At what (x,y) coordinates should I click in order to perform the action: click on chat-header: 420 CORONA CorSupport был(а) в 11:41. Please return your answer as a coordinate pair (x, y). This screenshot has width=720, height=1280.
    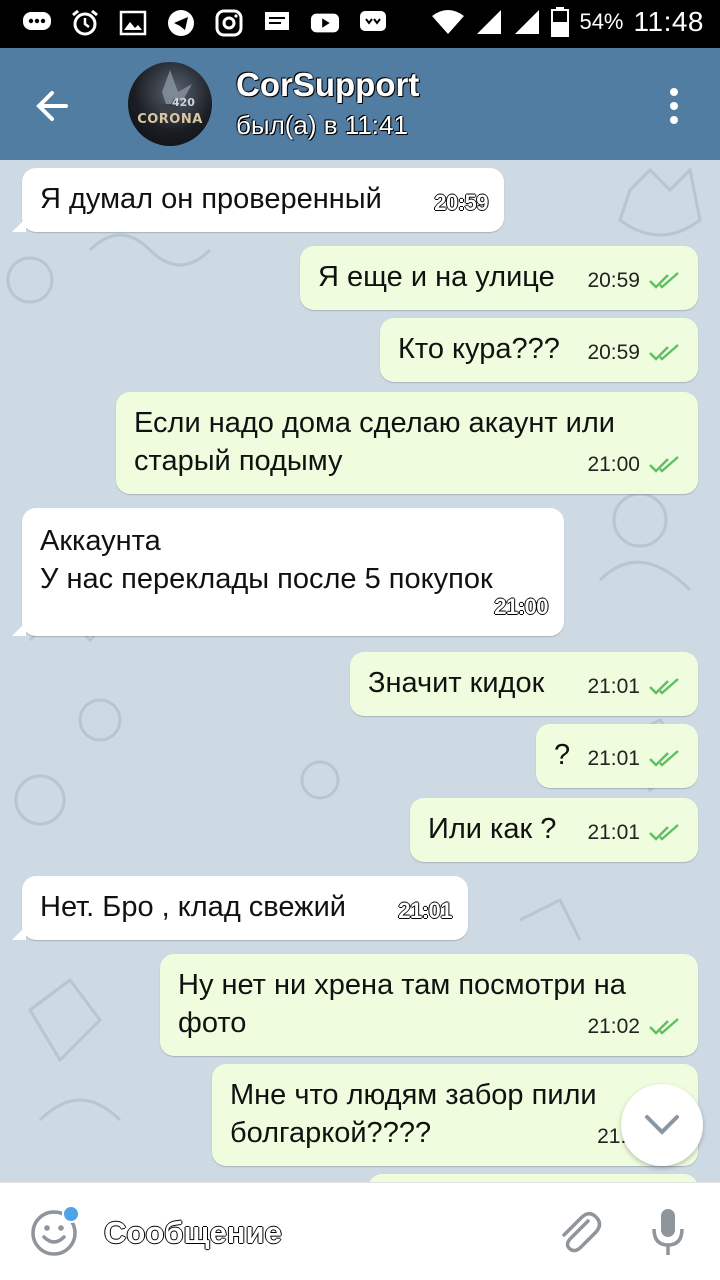
    Looking at the image, I should click on (360, 104).